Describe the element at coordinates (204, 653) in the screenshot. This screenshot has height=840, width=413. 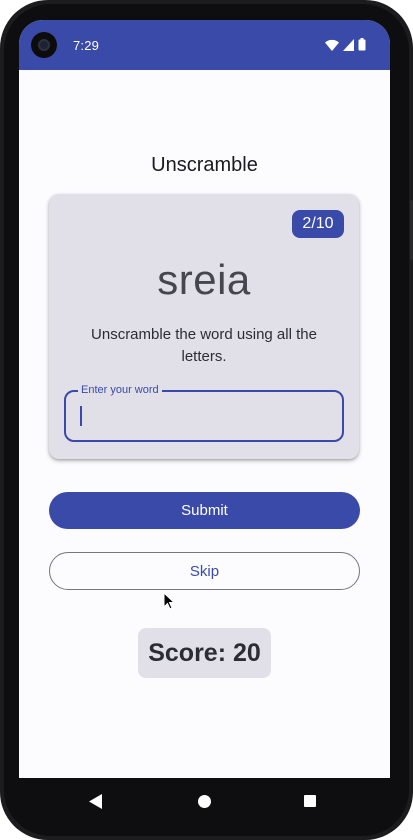
I see `score-display: Score: 20` at that location.